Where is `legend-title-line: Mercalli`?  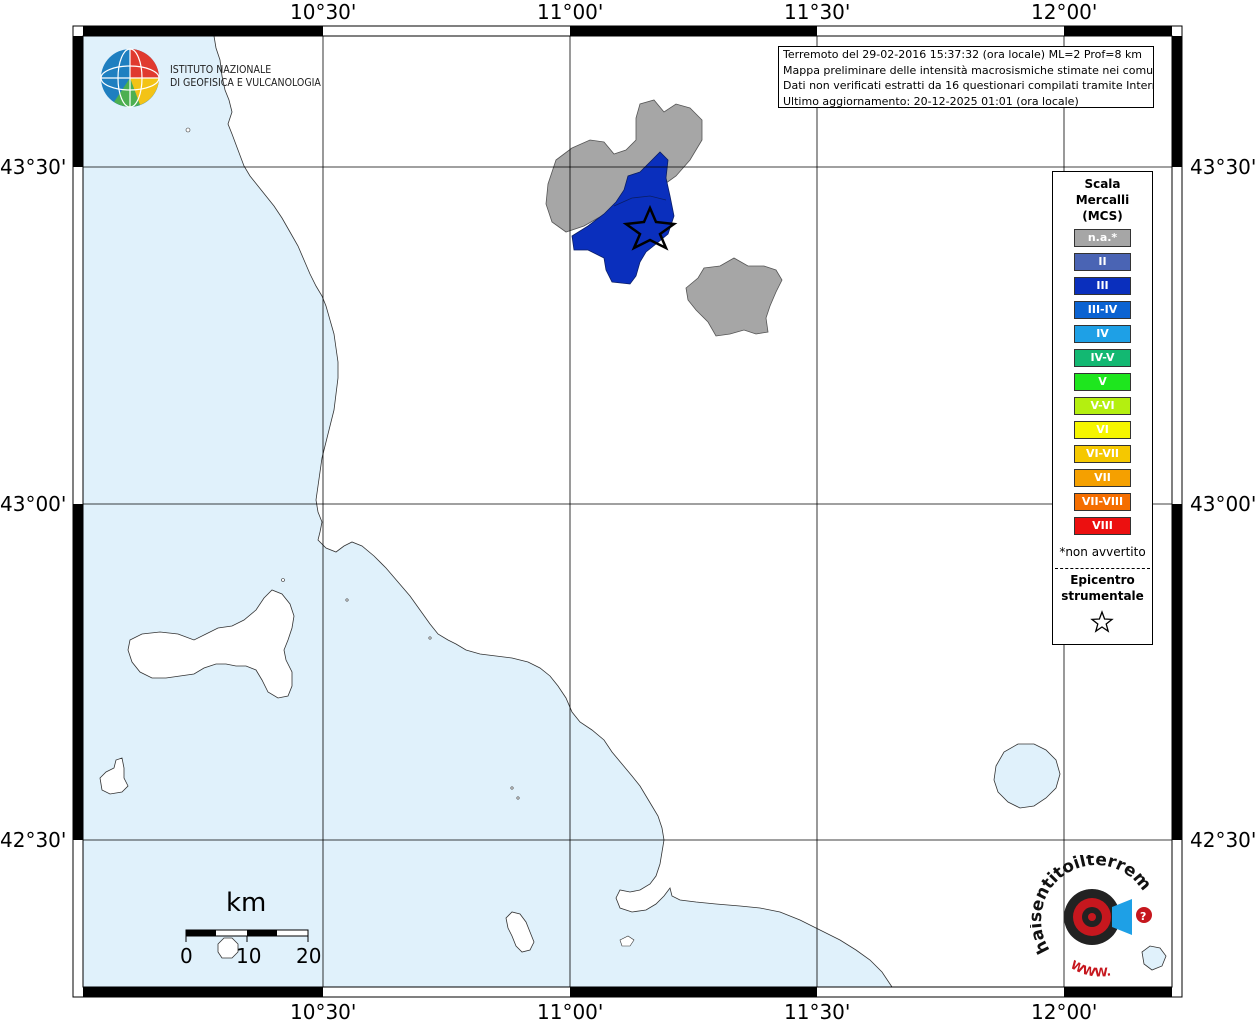
legend-title-line: Mercalli is located at coordinates (1102, 200).